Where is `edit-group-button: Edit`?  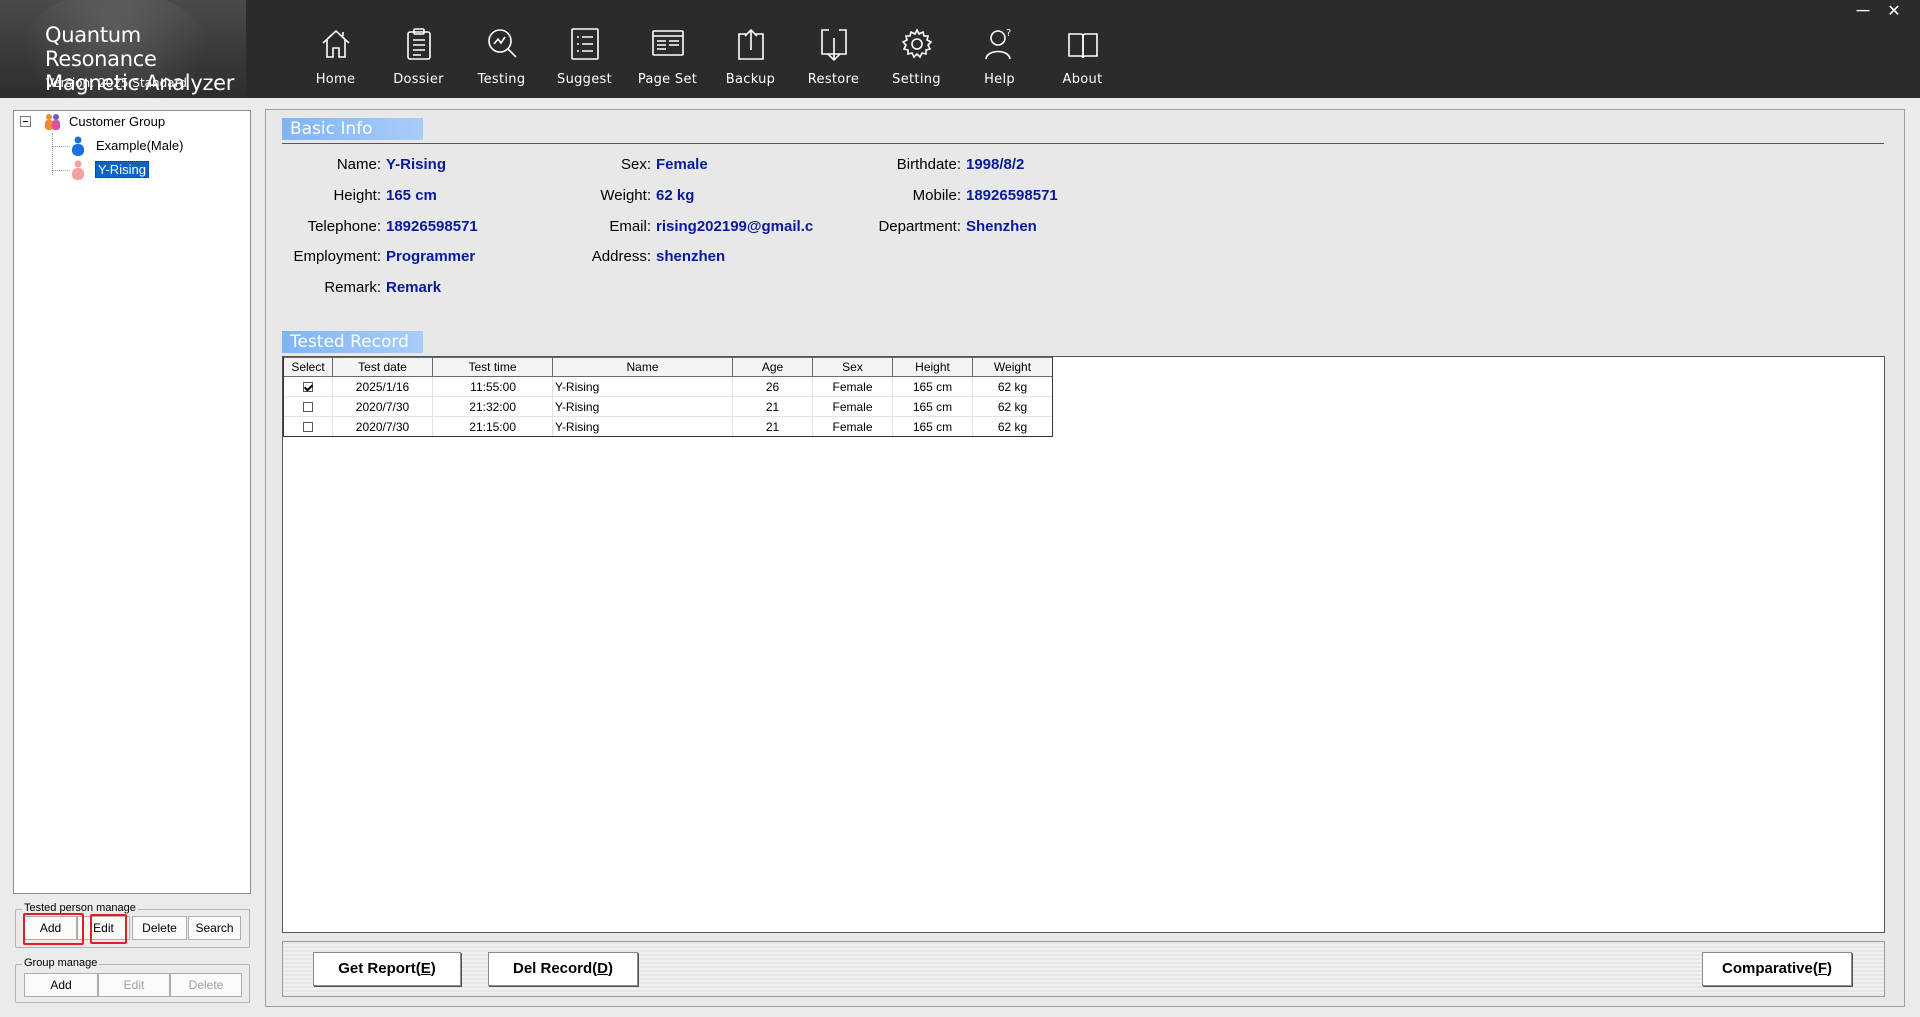 edit-group-button: Edit is located at coordinates (134, 985).